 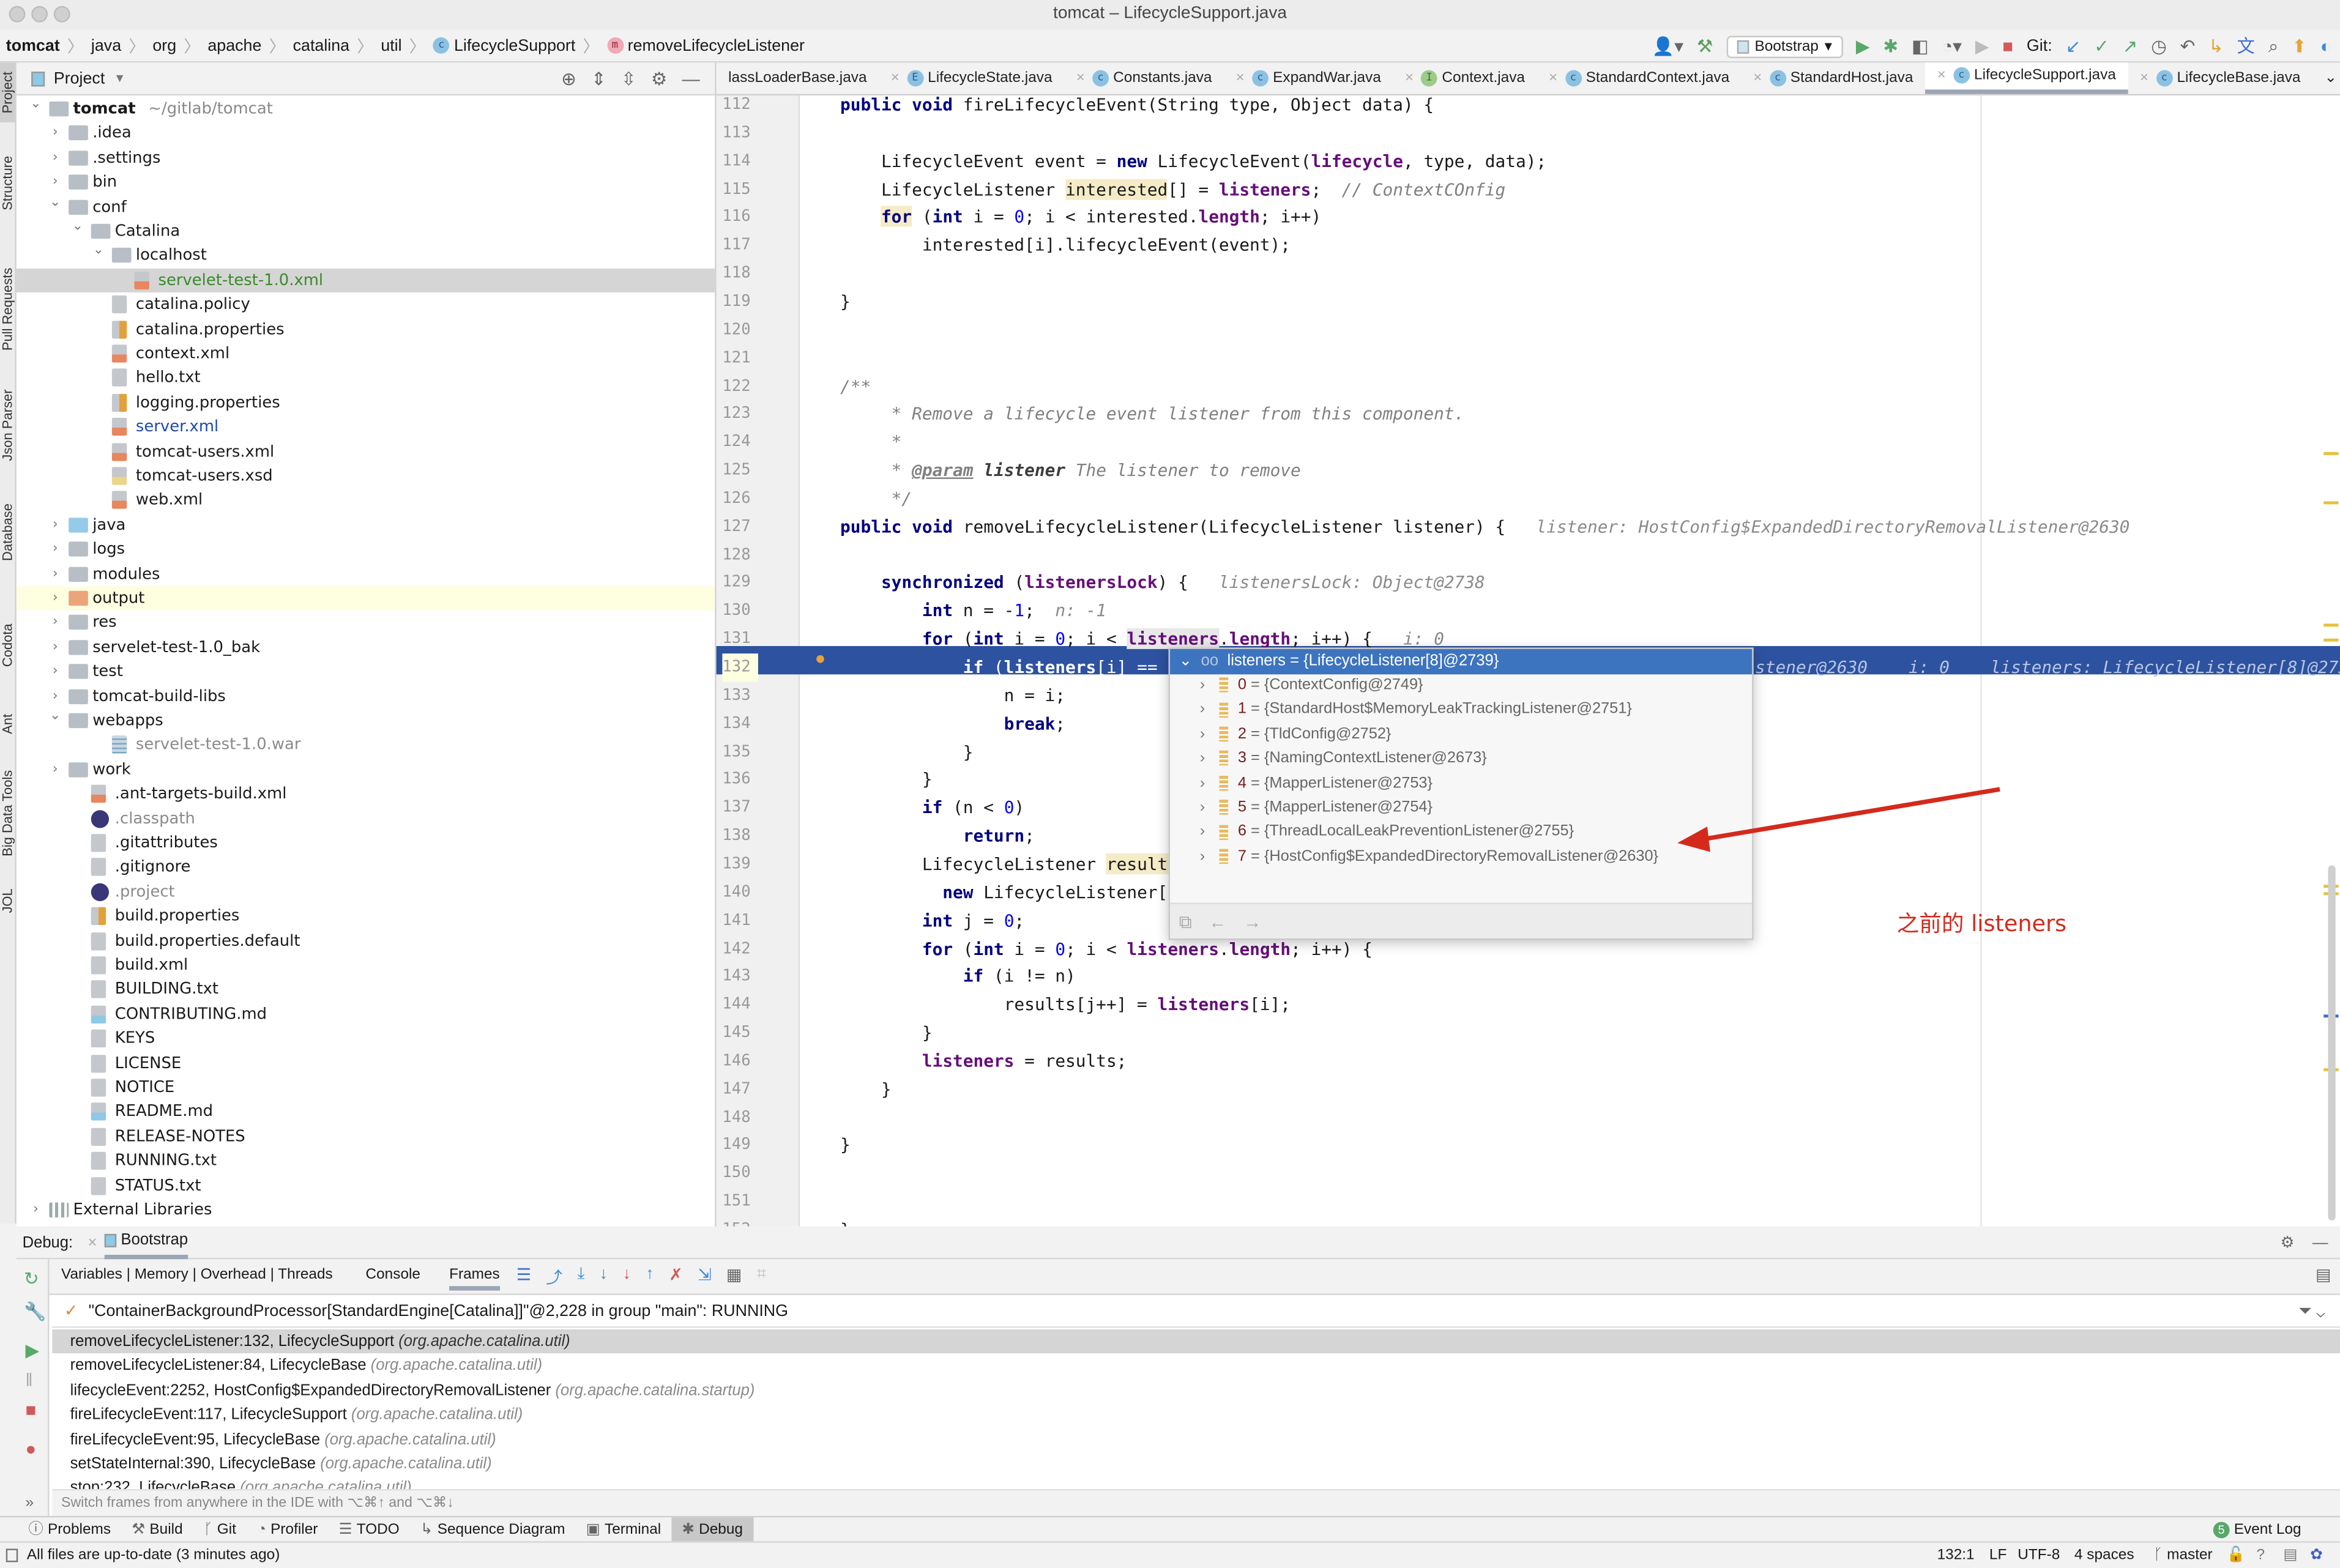 I want to click on line-number: 139, so click(x=740, y=864).